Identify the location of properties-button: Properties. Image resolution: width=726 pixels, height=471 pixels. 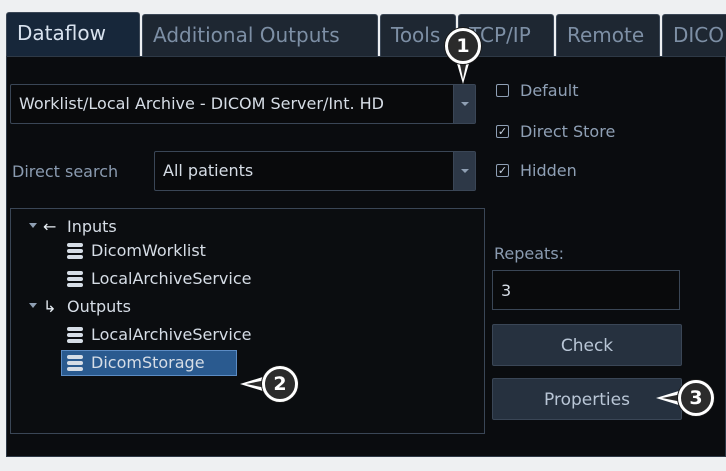
(587, 399).